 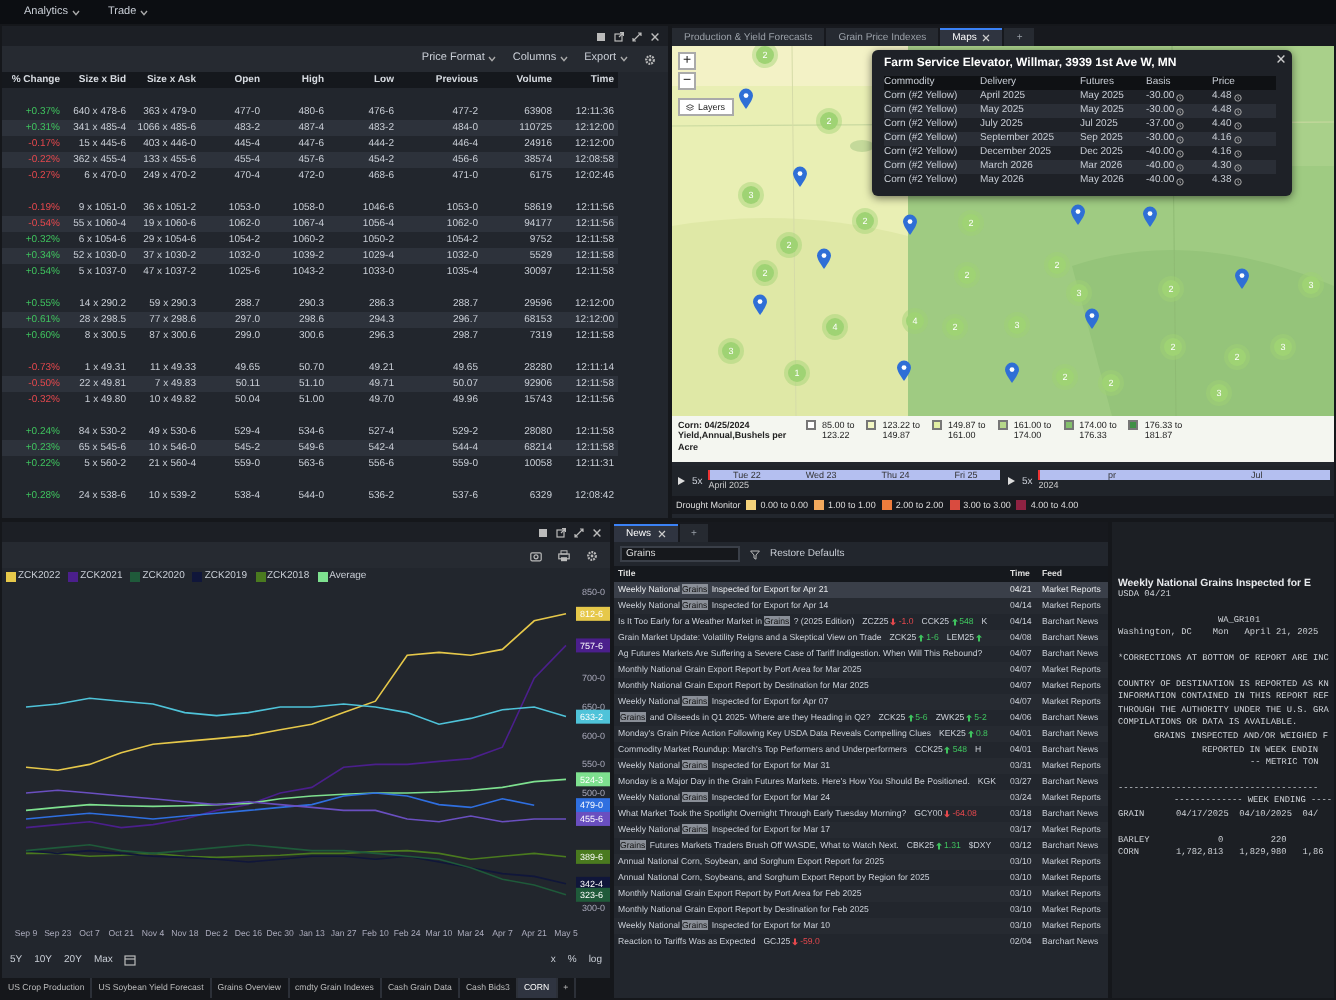 I want to click on print-icon, so click(x=564, y=555).